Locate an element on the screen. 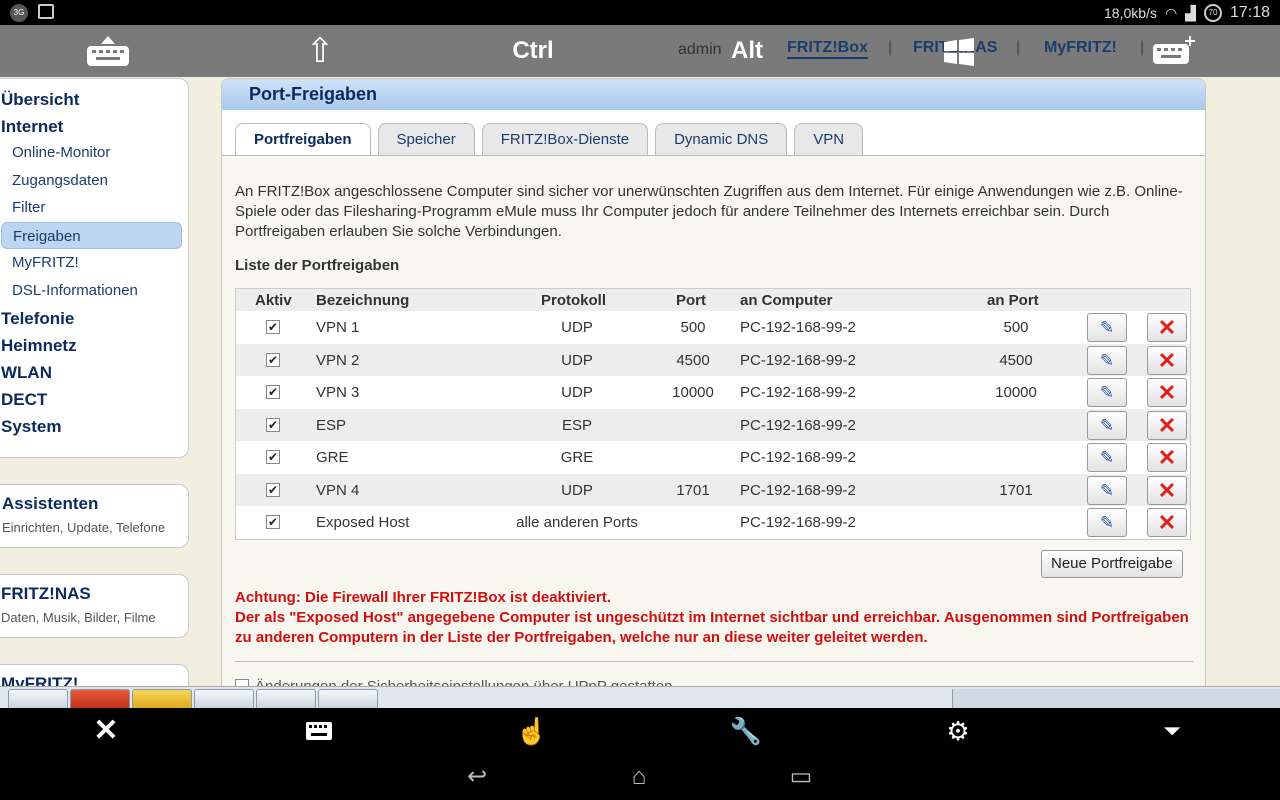 This screenshot has height=800, width=1280. windows-key-icon is located at coordinates (959, 54).